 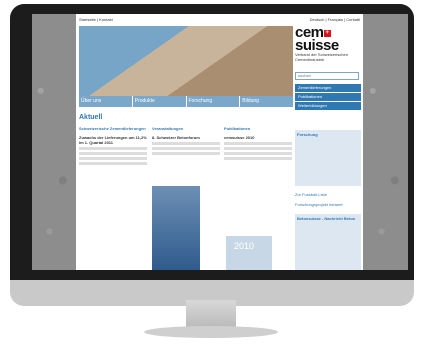 What do you see at coordinates (244, 246) in the screenshot?
I see `cover-year: 2010` at bounding box center [244, 246].